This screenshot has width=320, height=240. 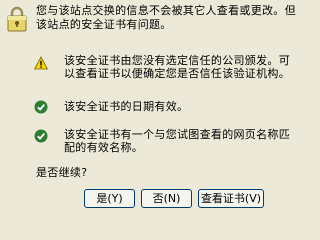 I want to click on cert-date-text: 该安全证书的日期有效。, so click(x=126, y=106).